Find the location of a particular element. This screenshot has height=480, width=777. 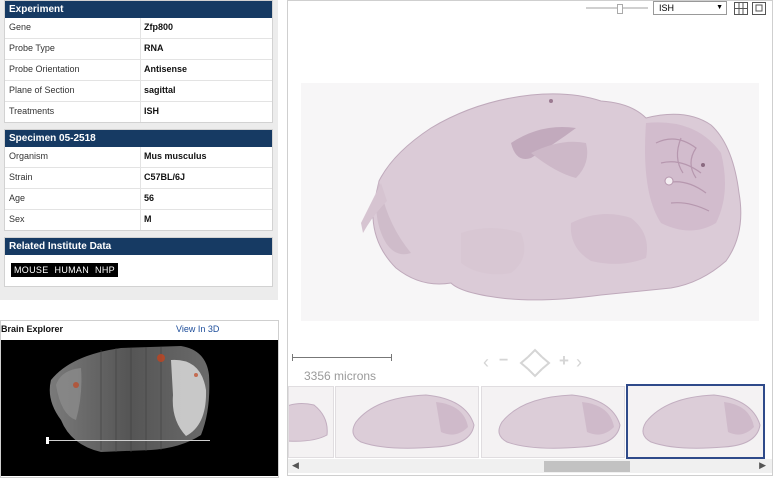

zoom-slider-handle is located at coordinates (620, 9).